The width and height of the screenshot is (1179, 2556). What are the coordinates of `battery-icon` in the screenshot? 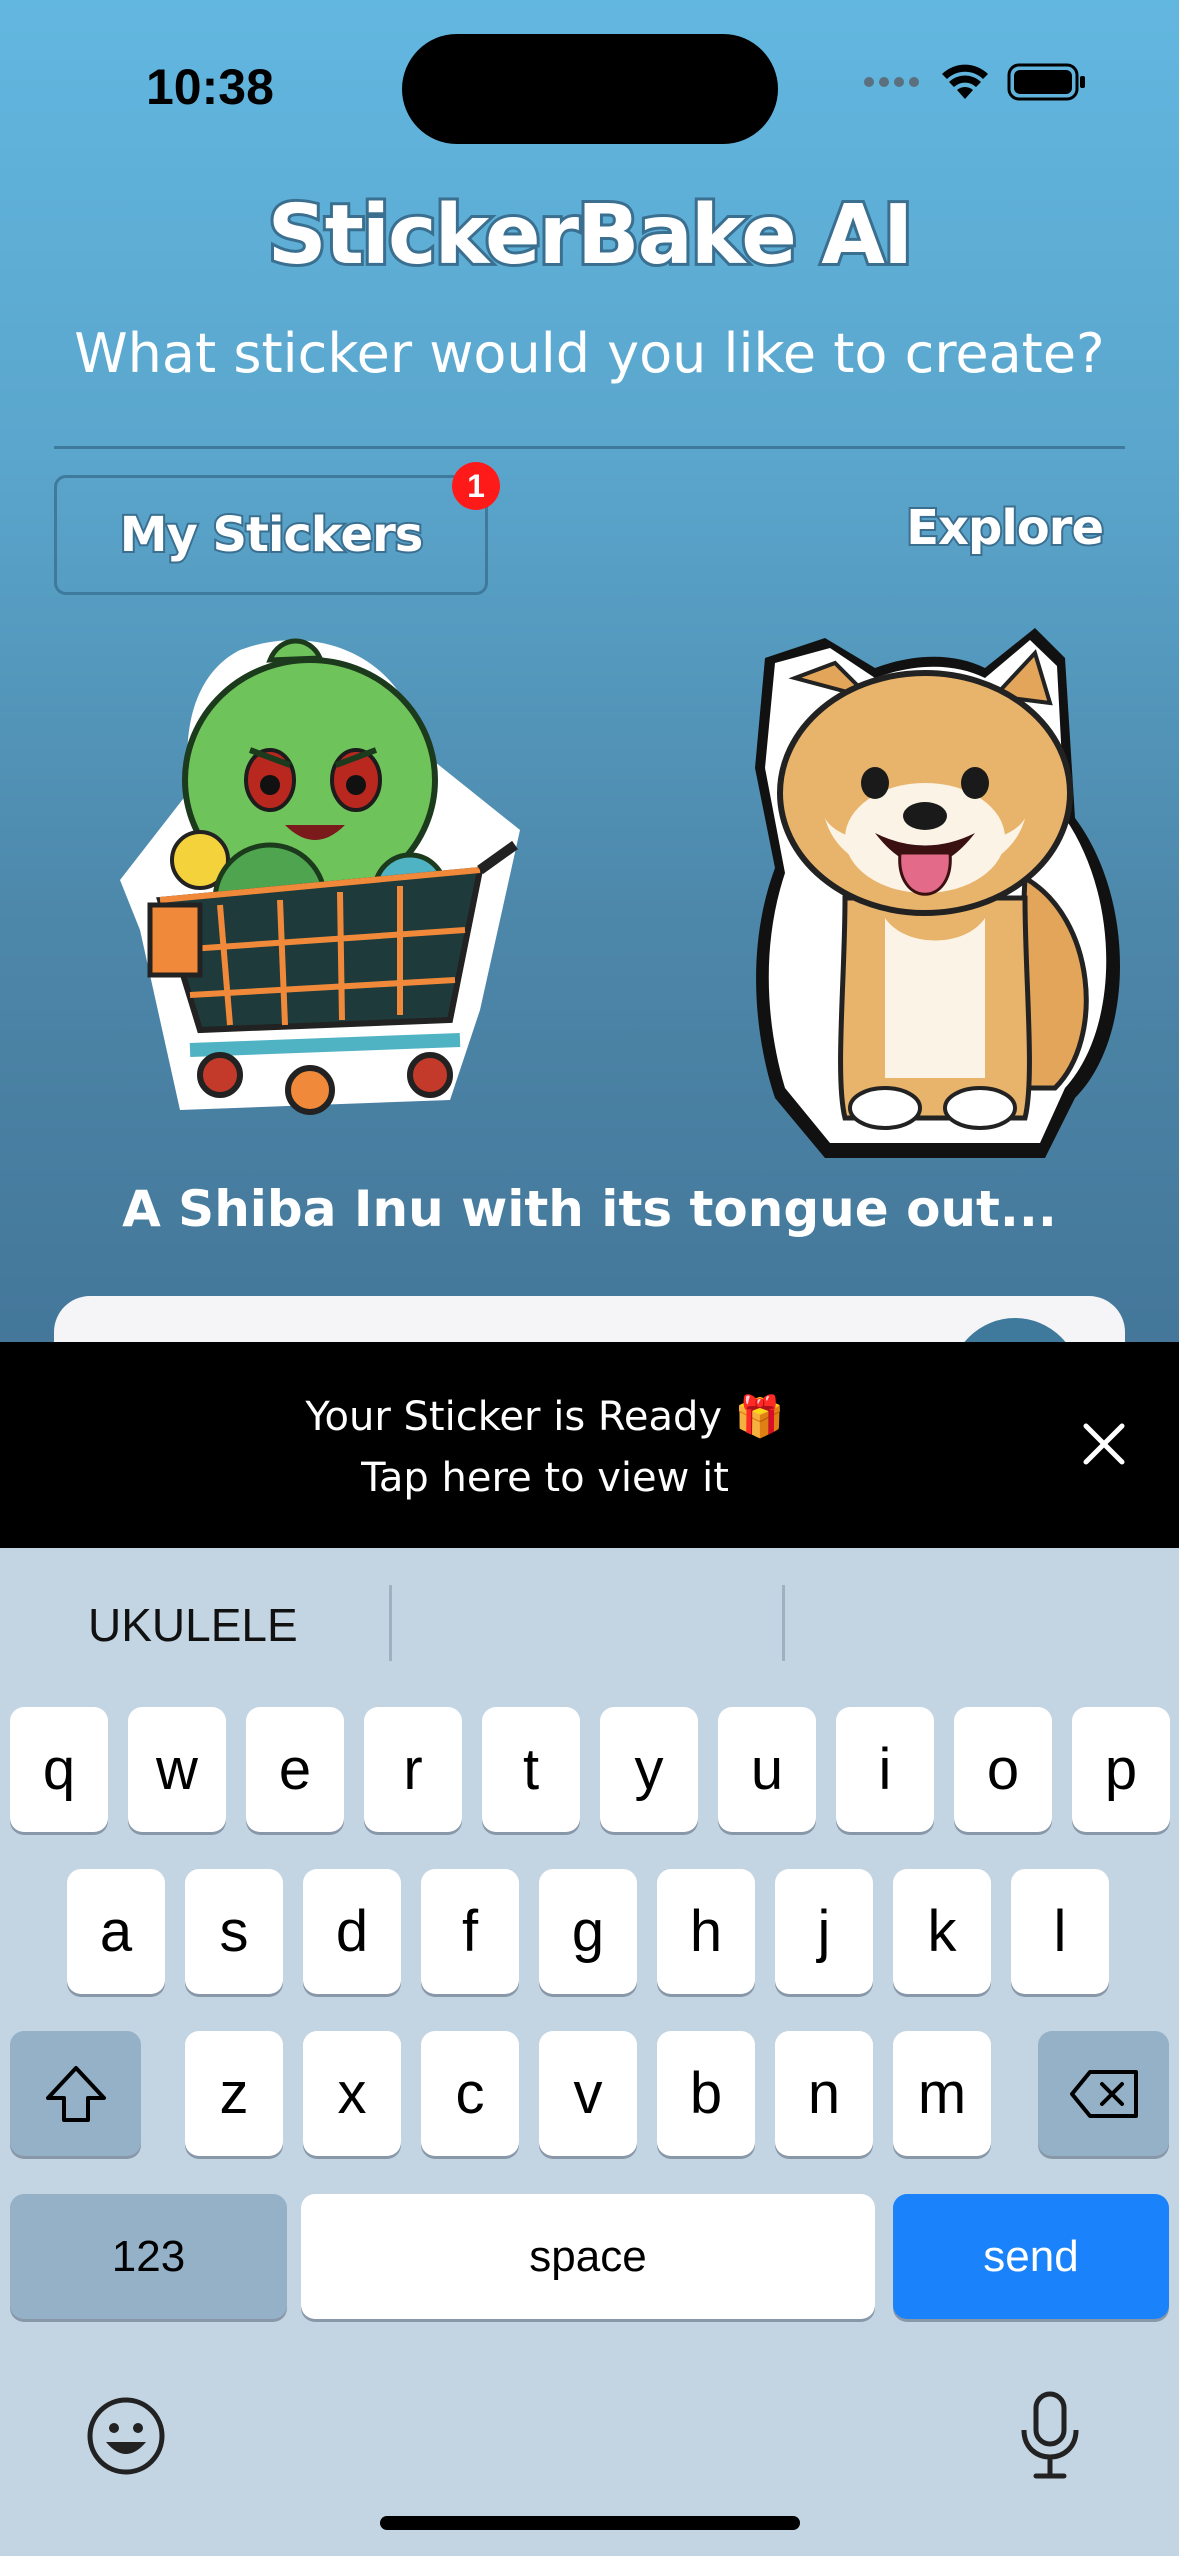 It's located at (1046, 82).